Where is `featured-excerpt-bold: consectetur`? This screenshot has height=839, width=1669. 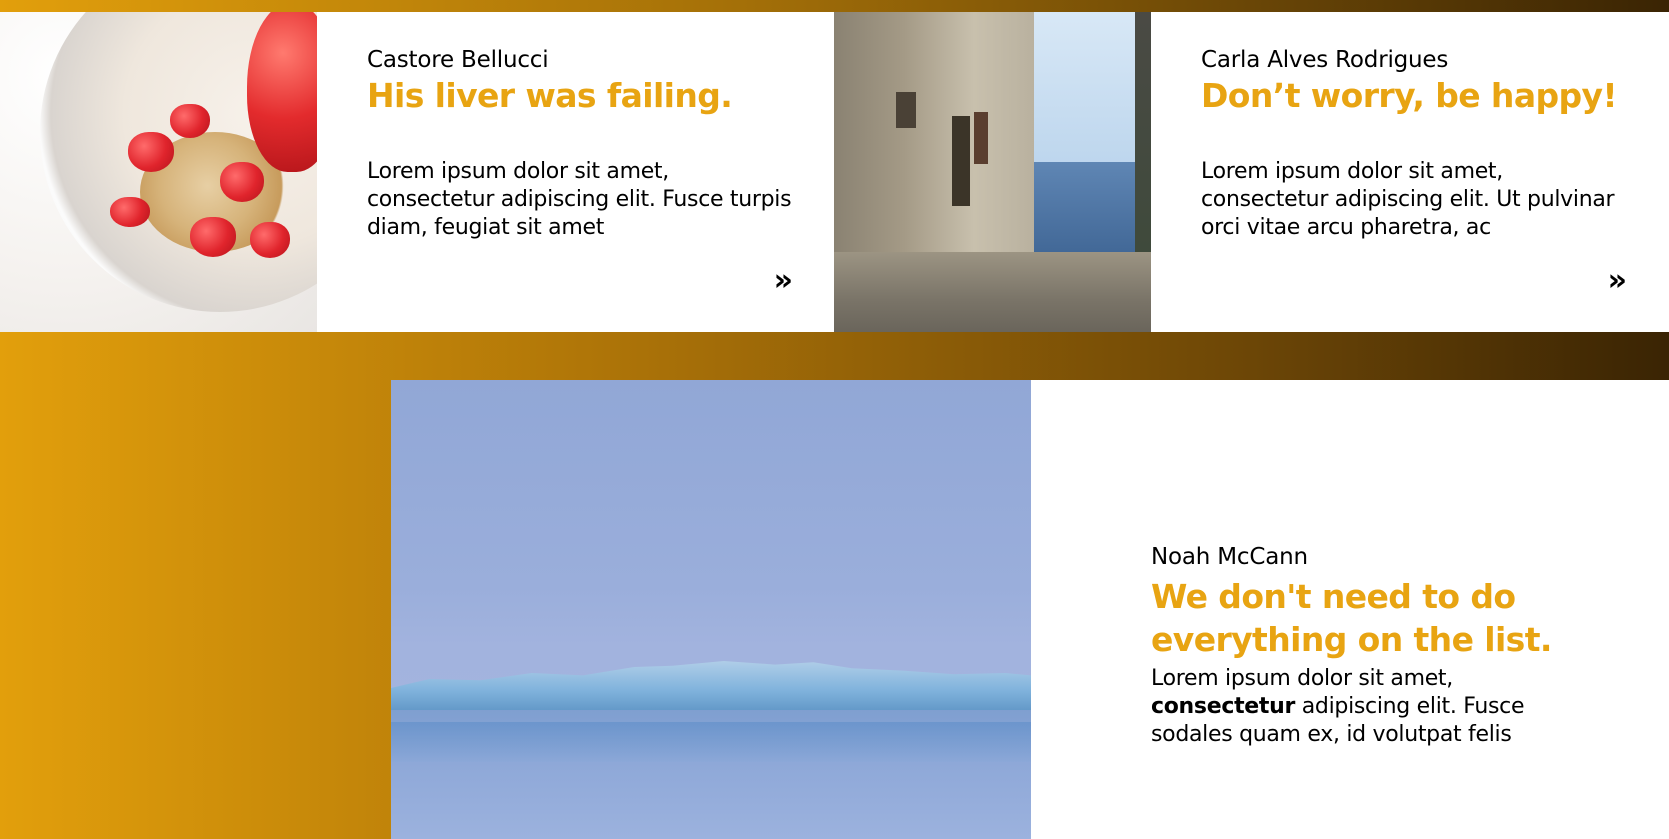
featured-excerpt-bold: consectetur is located at coordinates (1223, 706).